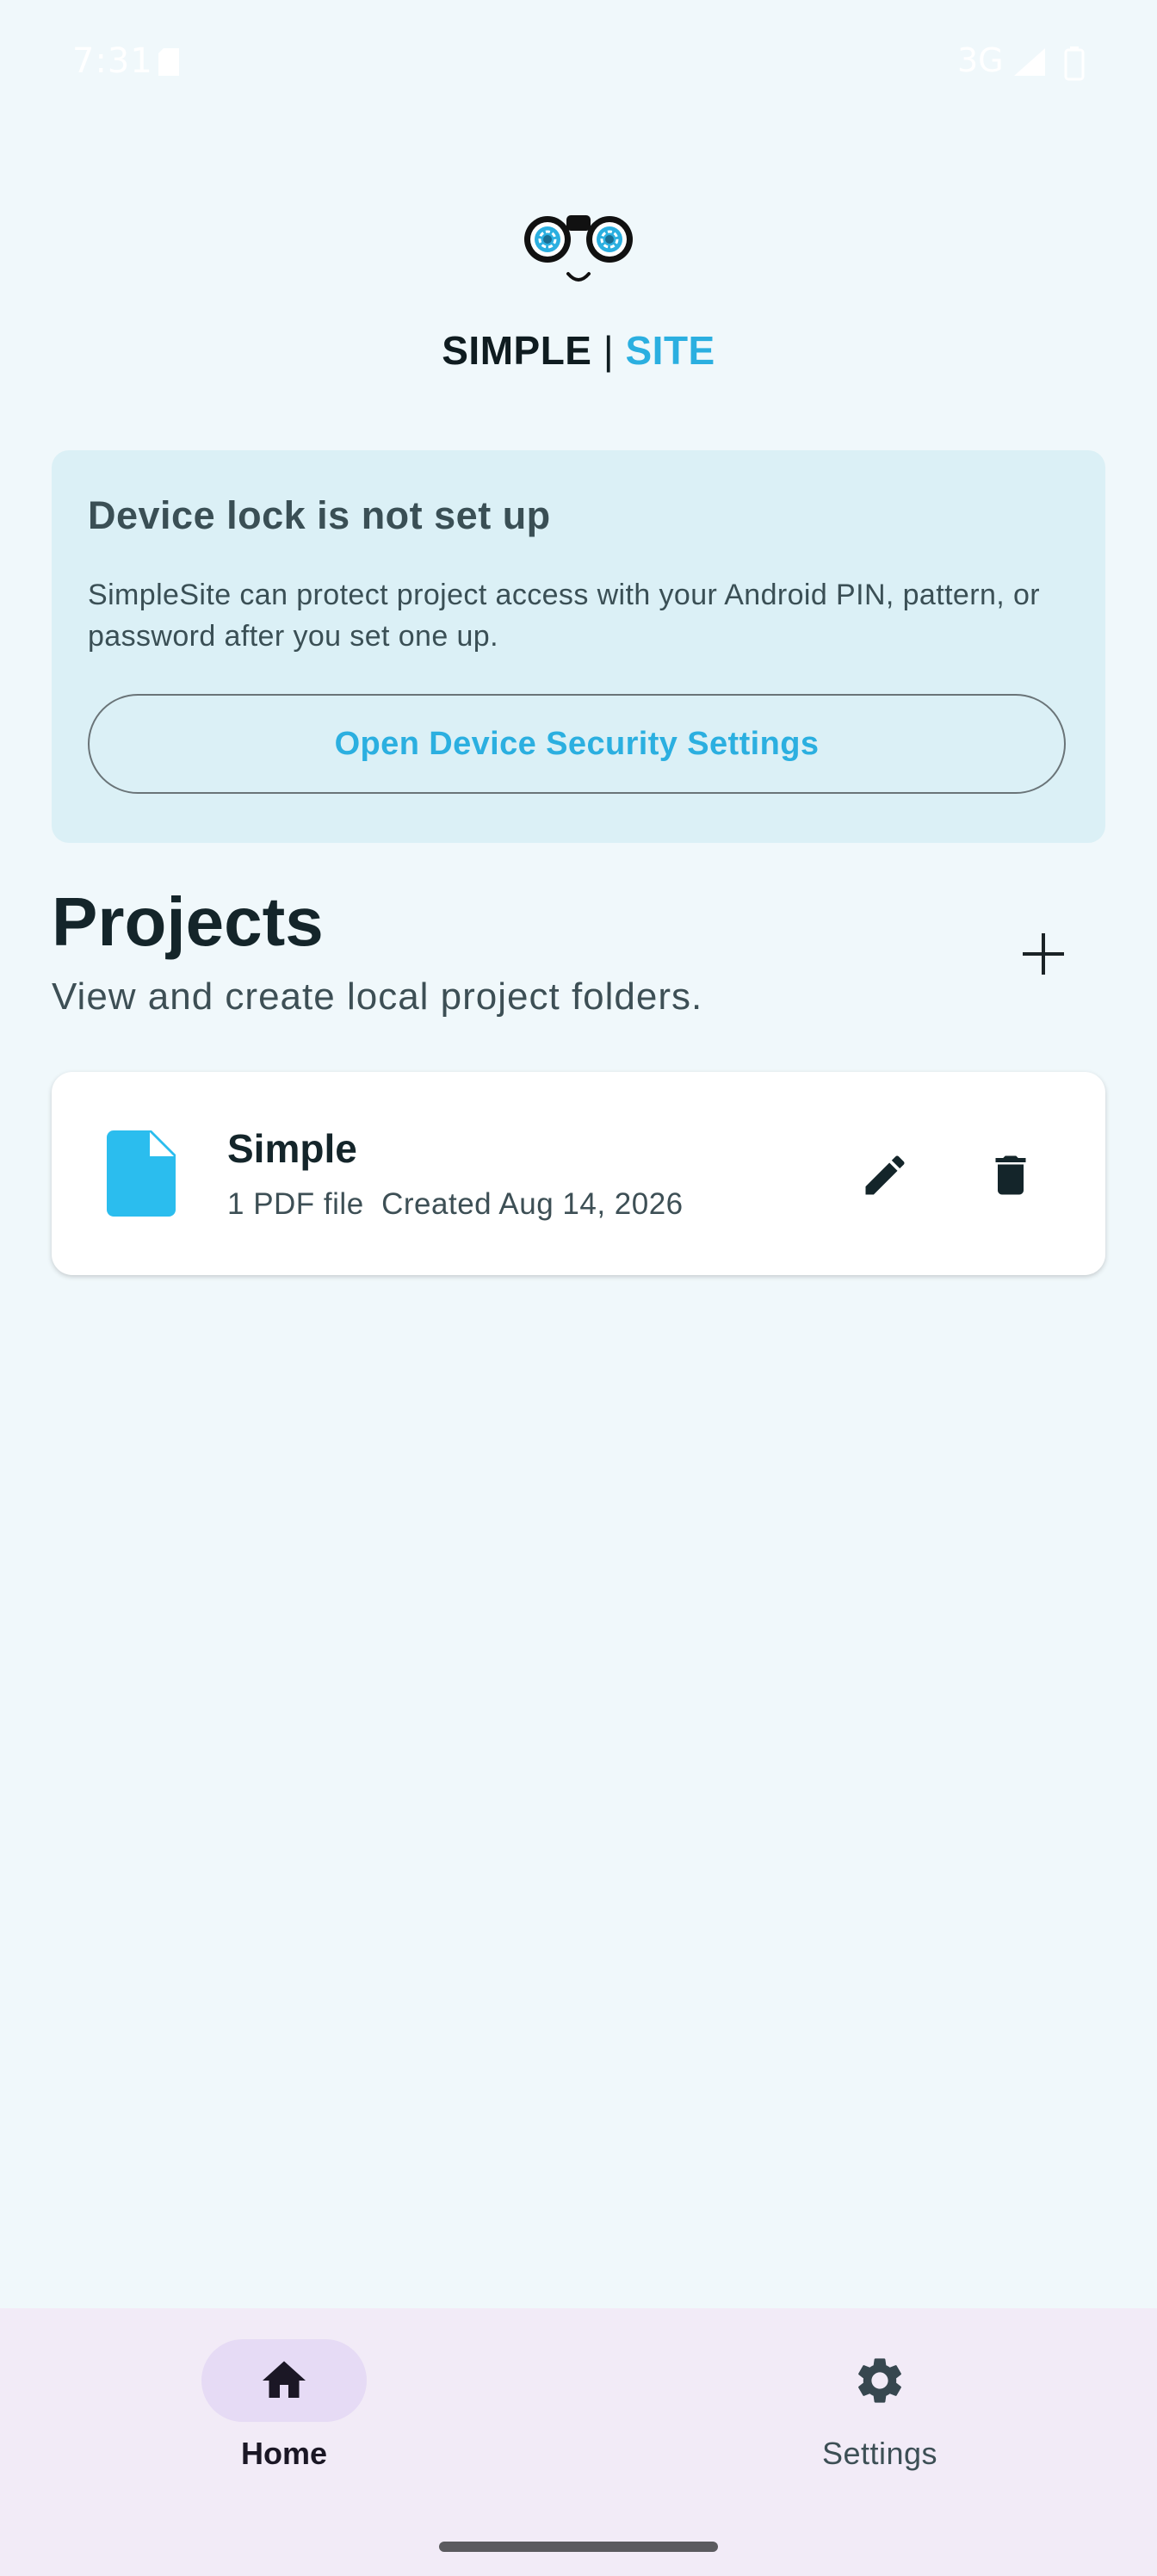 The width and height of the screenshot is (1157, 2576). I want to click on nav-home-label: Home, so click(284, 2453).